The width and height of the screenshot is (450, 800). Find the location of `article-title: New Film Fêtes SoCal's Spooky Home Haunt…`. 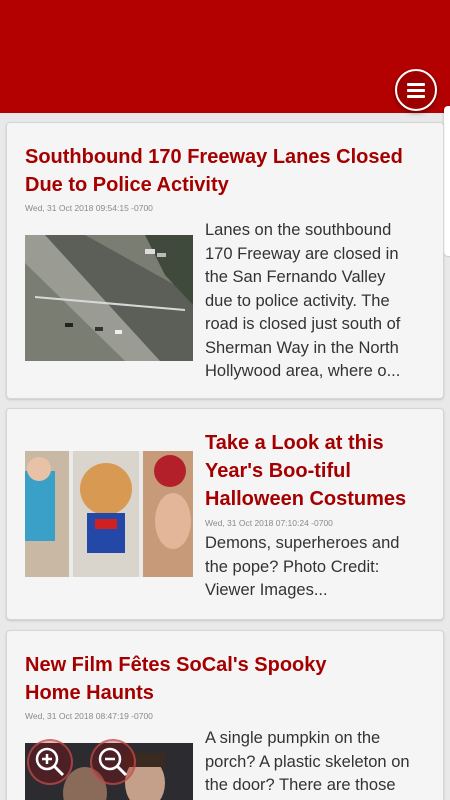

article-title: New Film Fêtes SoCal's Spooky Home Haunt… is located at coordinates (225, 679).